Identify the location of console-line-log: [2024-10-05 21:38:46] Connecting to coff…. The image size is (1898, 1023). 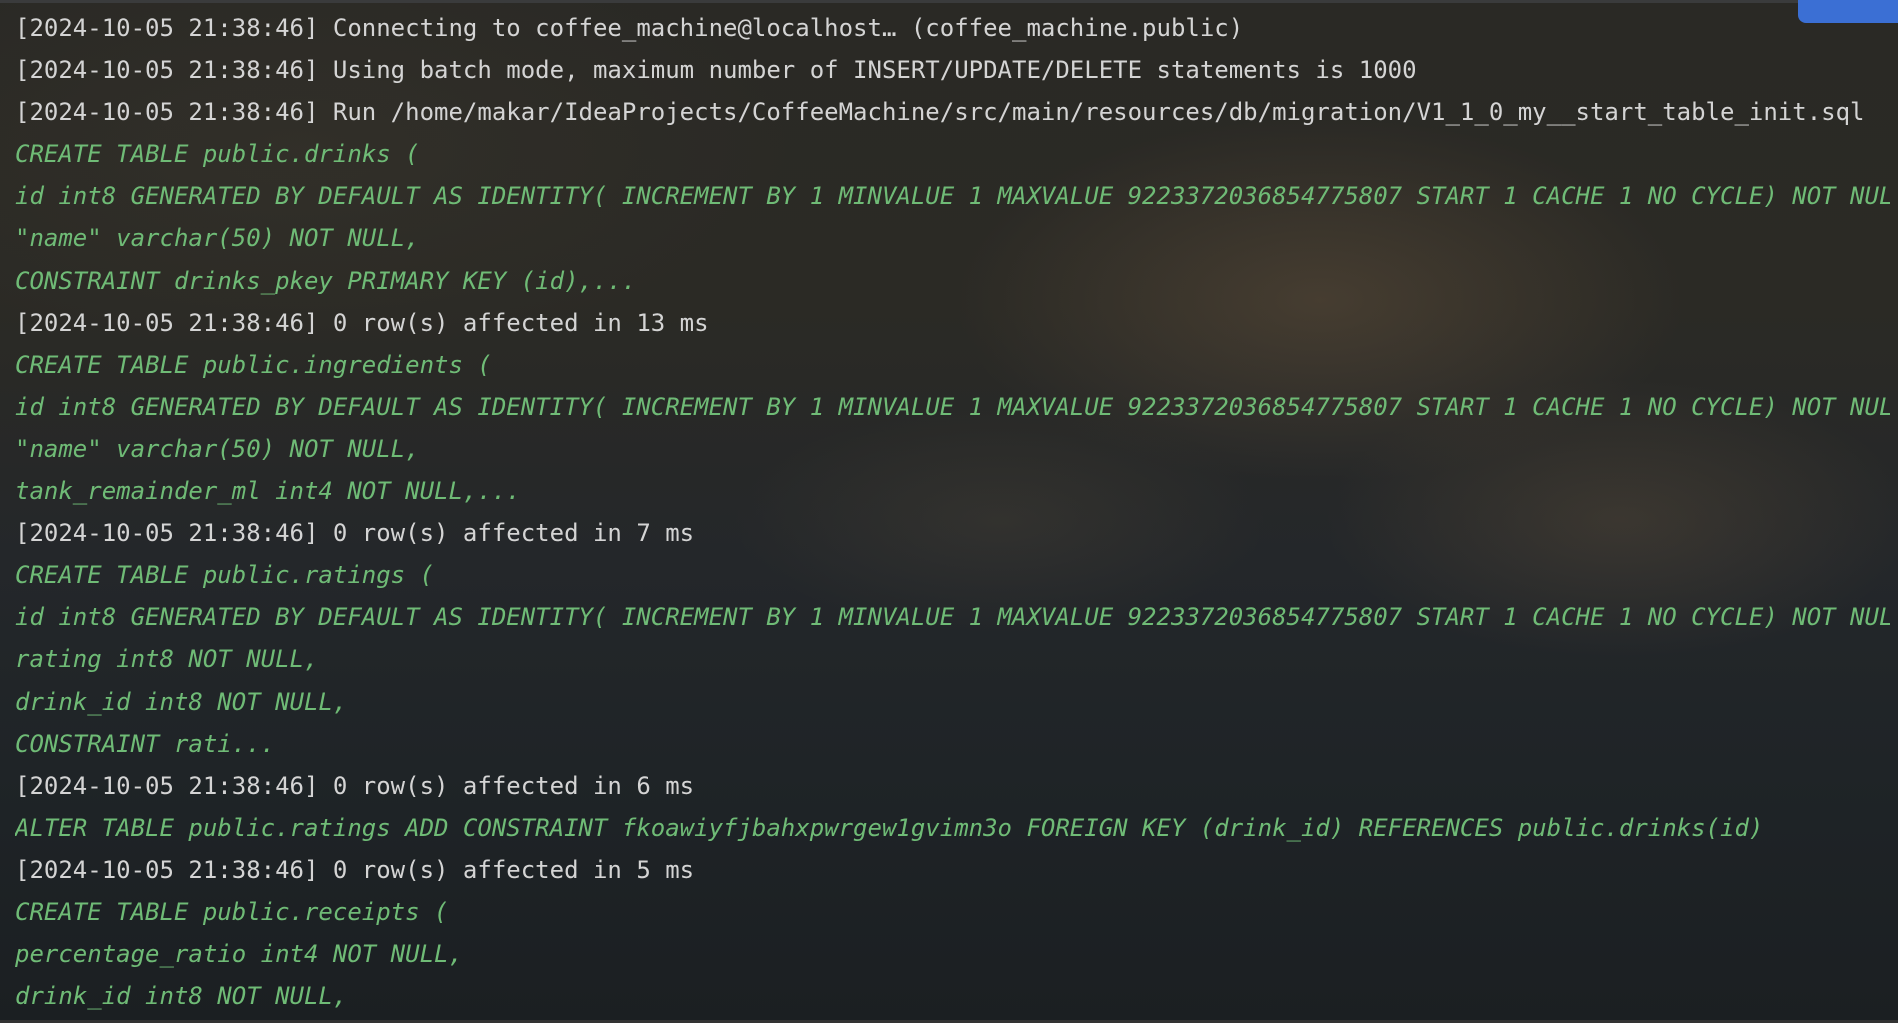
(629, 28).